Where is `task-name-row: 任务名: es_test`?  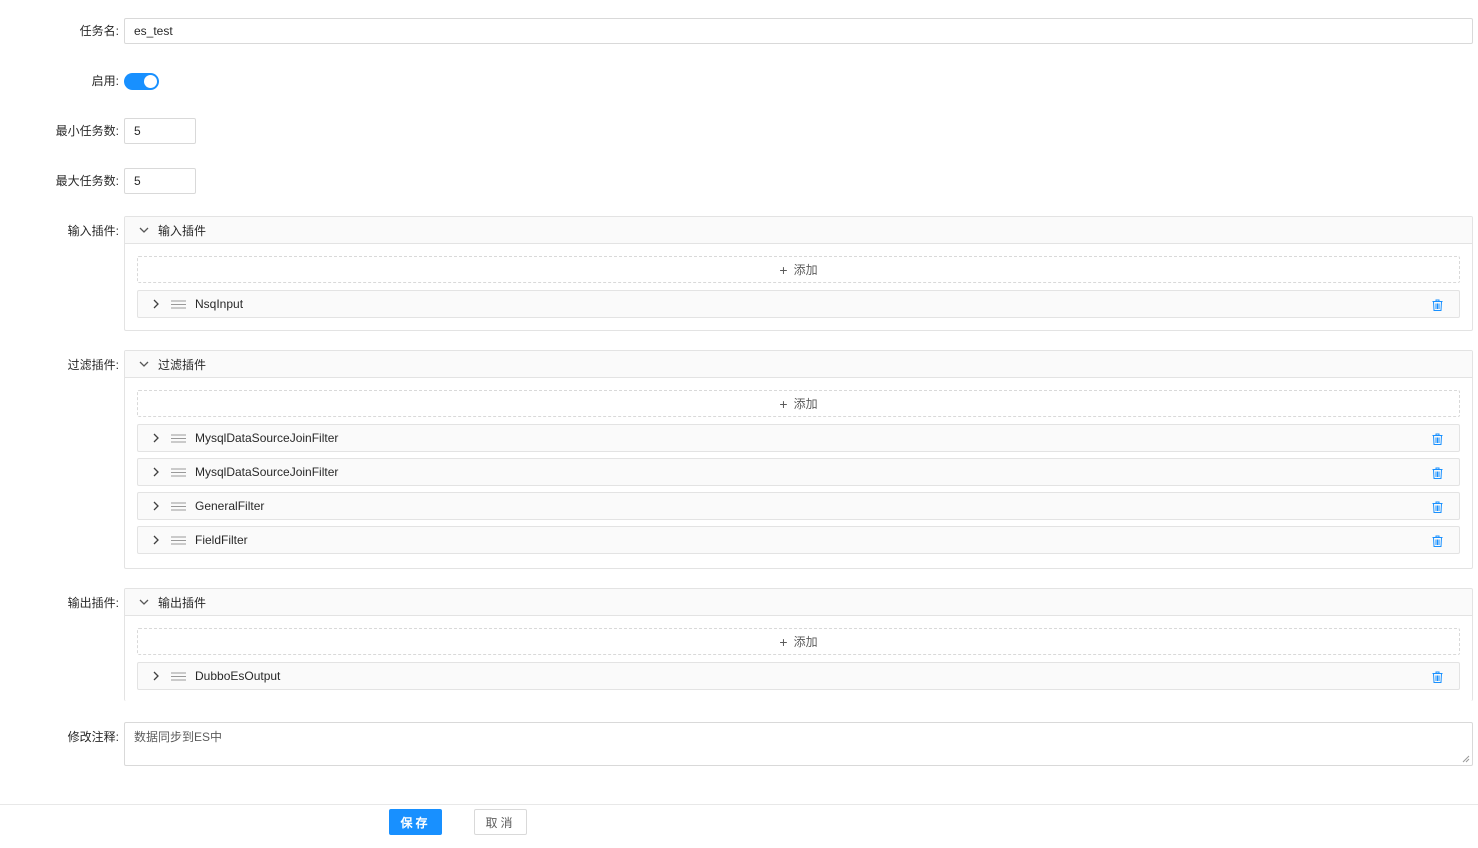 task-name-row: 任务名: es_test is located at coordinates (736, 31).